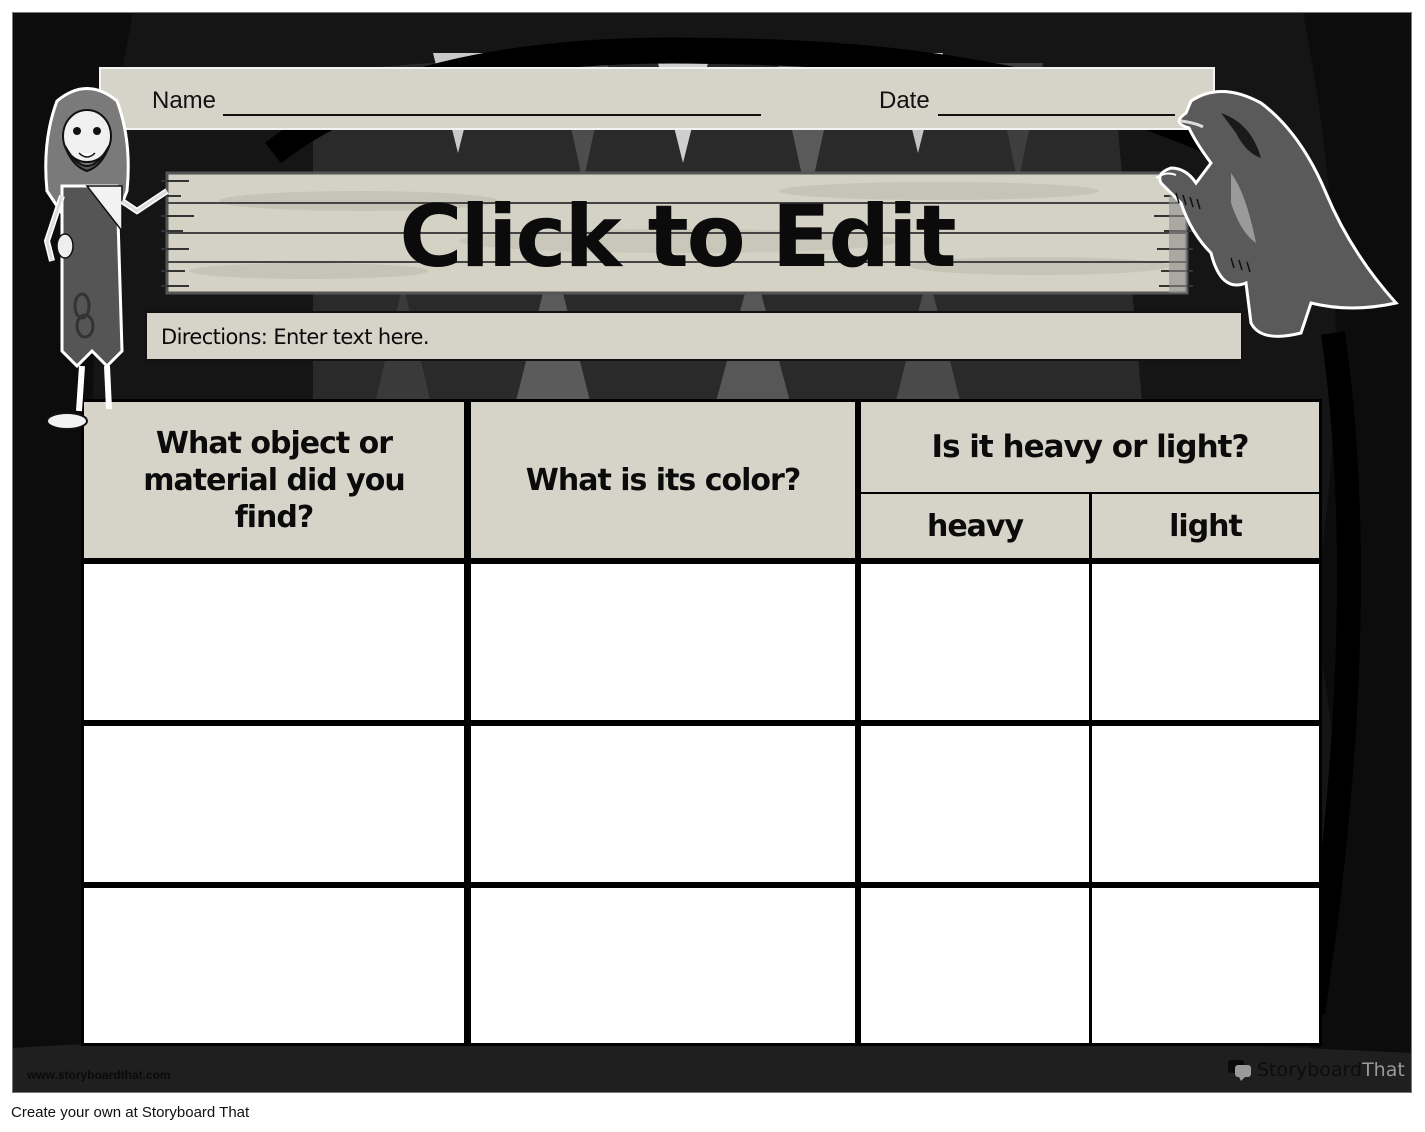 The height and width of the screenshot is (1132, 1425). I want to click on logo-that-text: That, so click(1383, 1070).